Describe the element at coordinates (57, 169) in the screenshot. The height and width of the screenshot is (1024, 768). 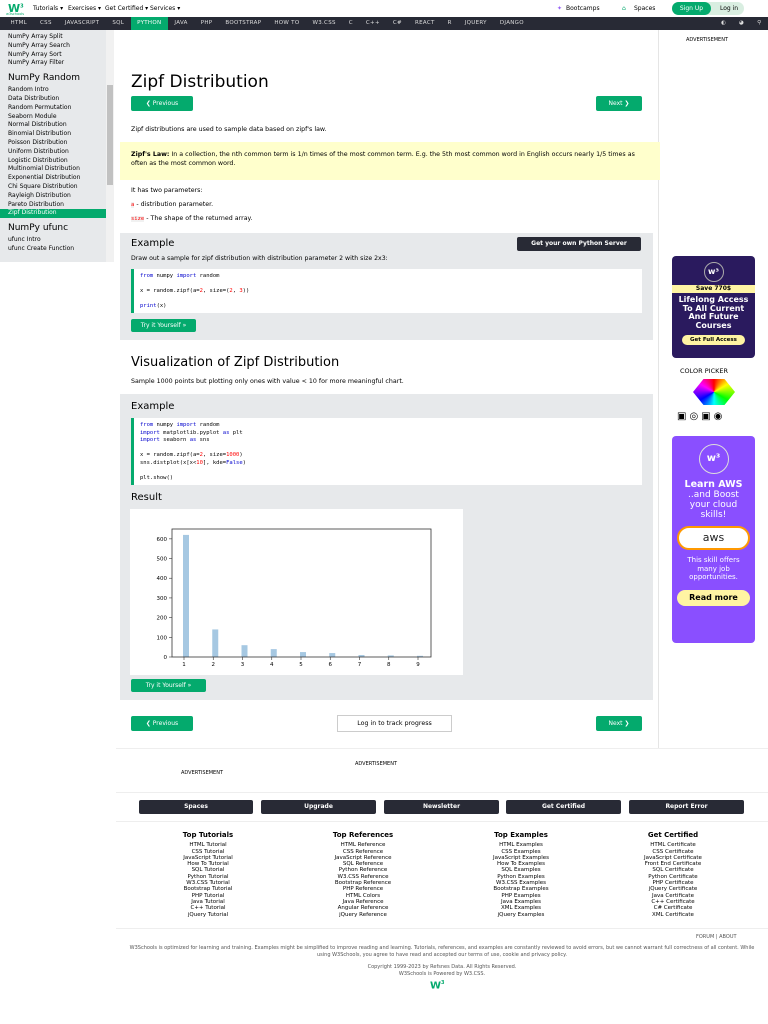
I see `sidebar-item: Multinomial Distribution` at that location.